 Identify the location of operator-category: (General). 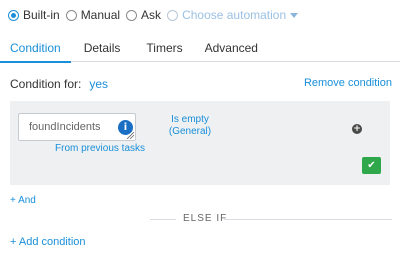
(190, 131).